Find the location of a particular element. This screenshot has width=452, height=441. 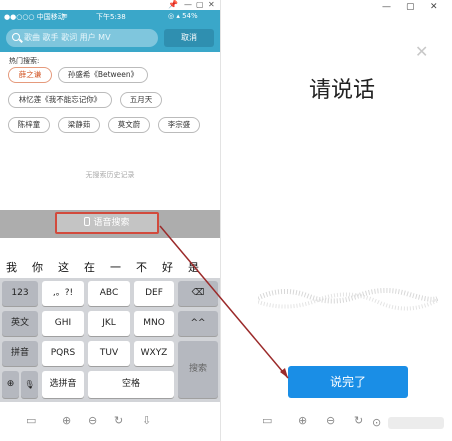

watermark-text-blurred is located at coordinates (416, 423).